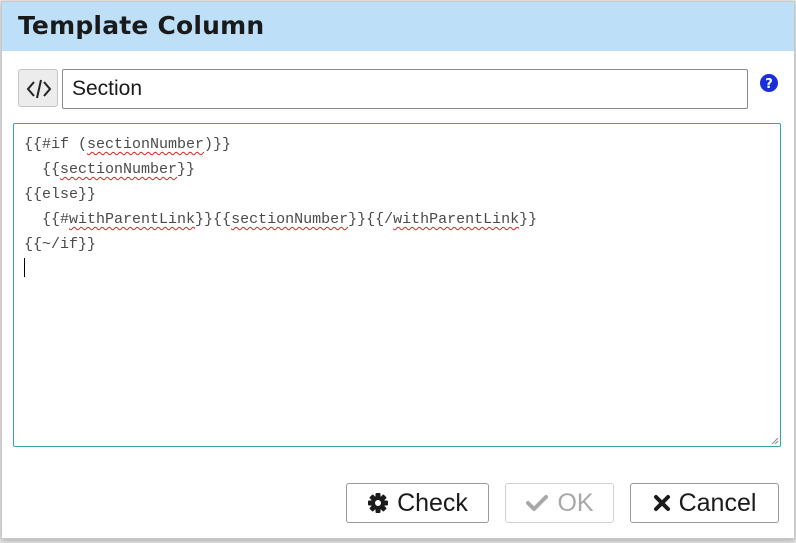 The height and width of the screenshot is (543, 796). What do you see at coordinates (405, 89) in the screenshot?
I see `column-name-input` at bounding box center [405, 89].